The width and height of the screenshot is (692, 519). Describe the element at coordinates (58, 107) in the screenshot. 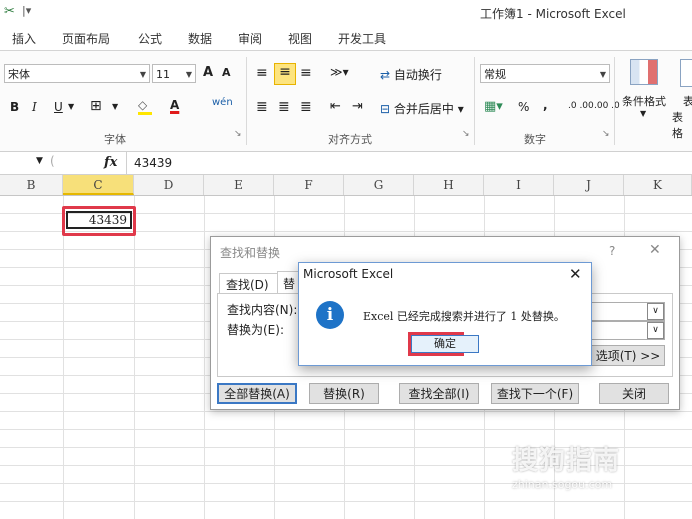

I see `underline-button: U` at that location.